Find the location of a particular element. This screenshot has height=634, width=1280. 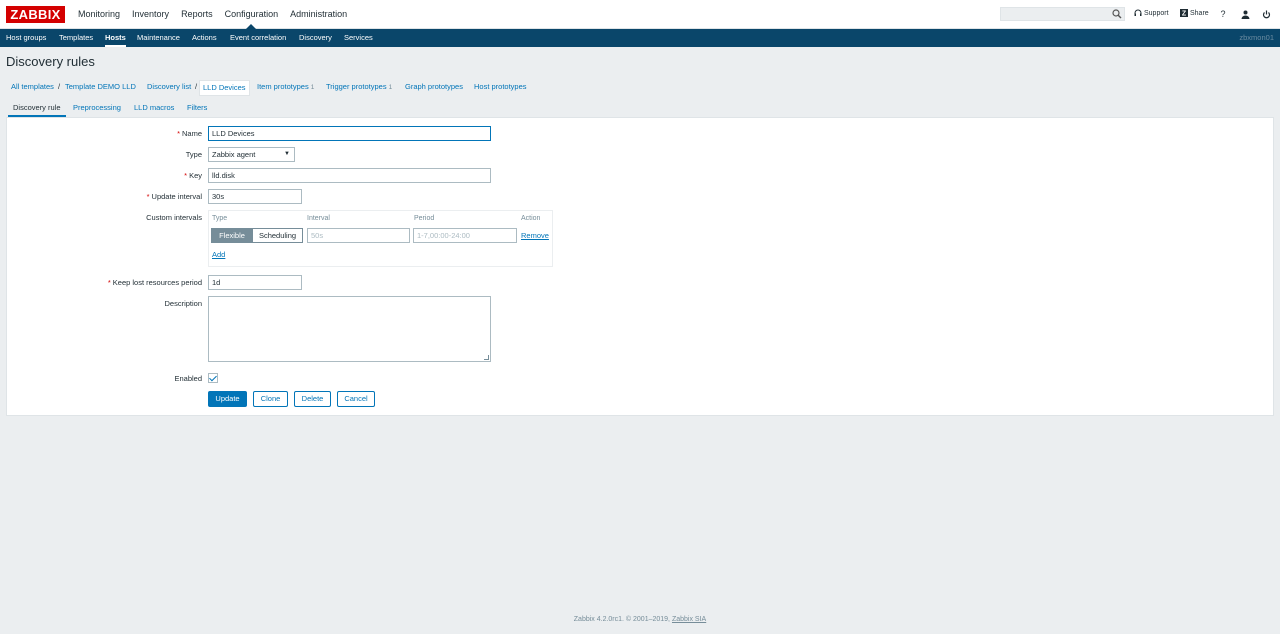

logout-icon is located at coordinates (1266, 14).